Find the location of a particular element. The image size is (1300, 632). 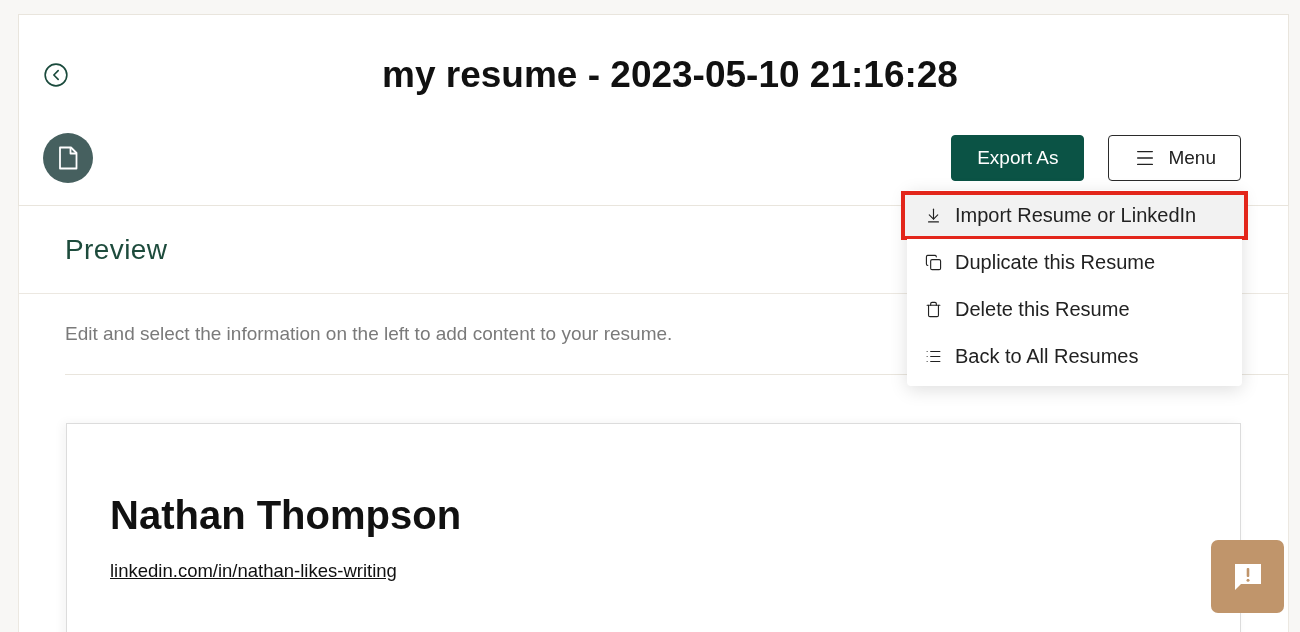

list-icon is located at coordinates (933, 356).